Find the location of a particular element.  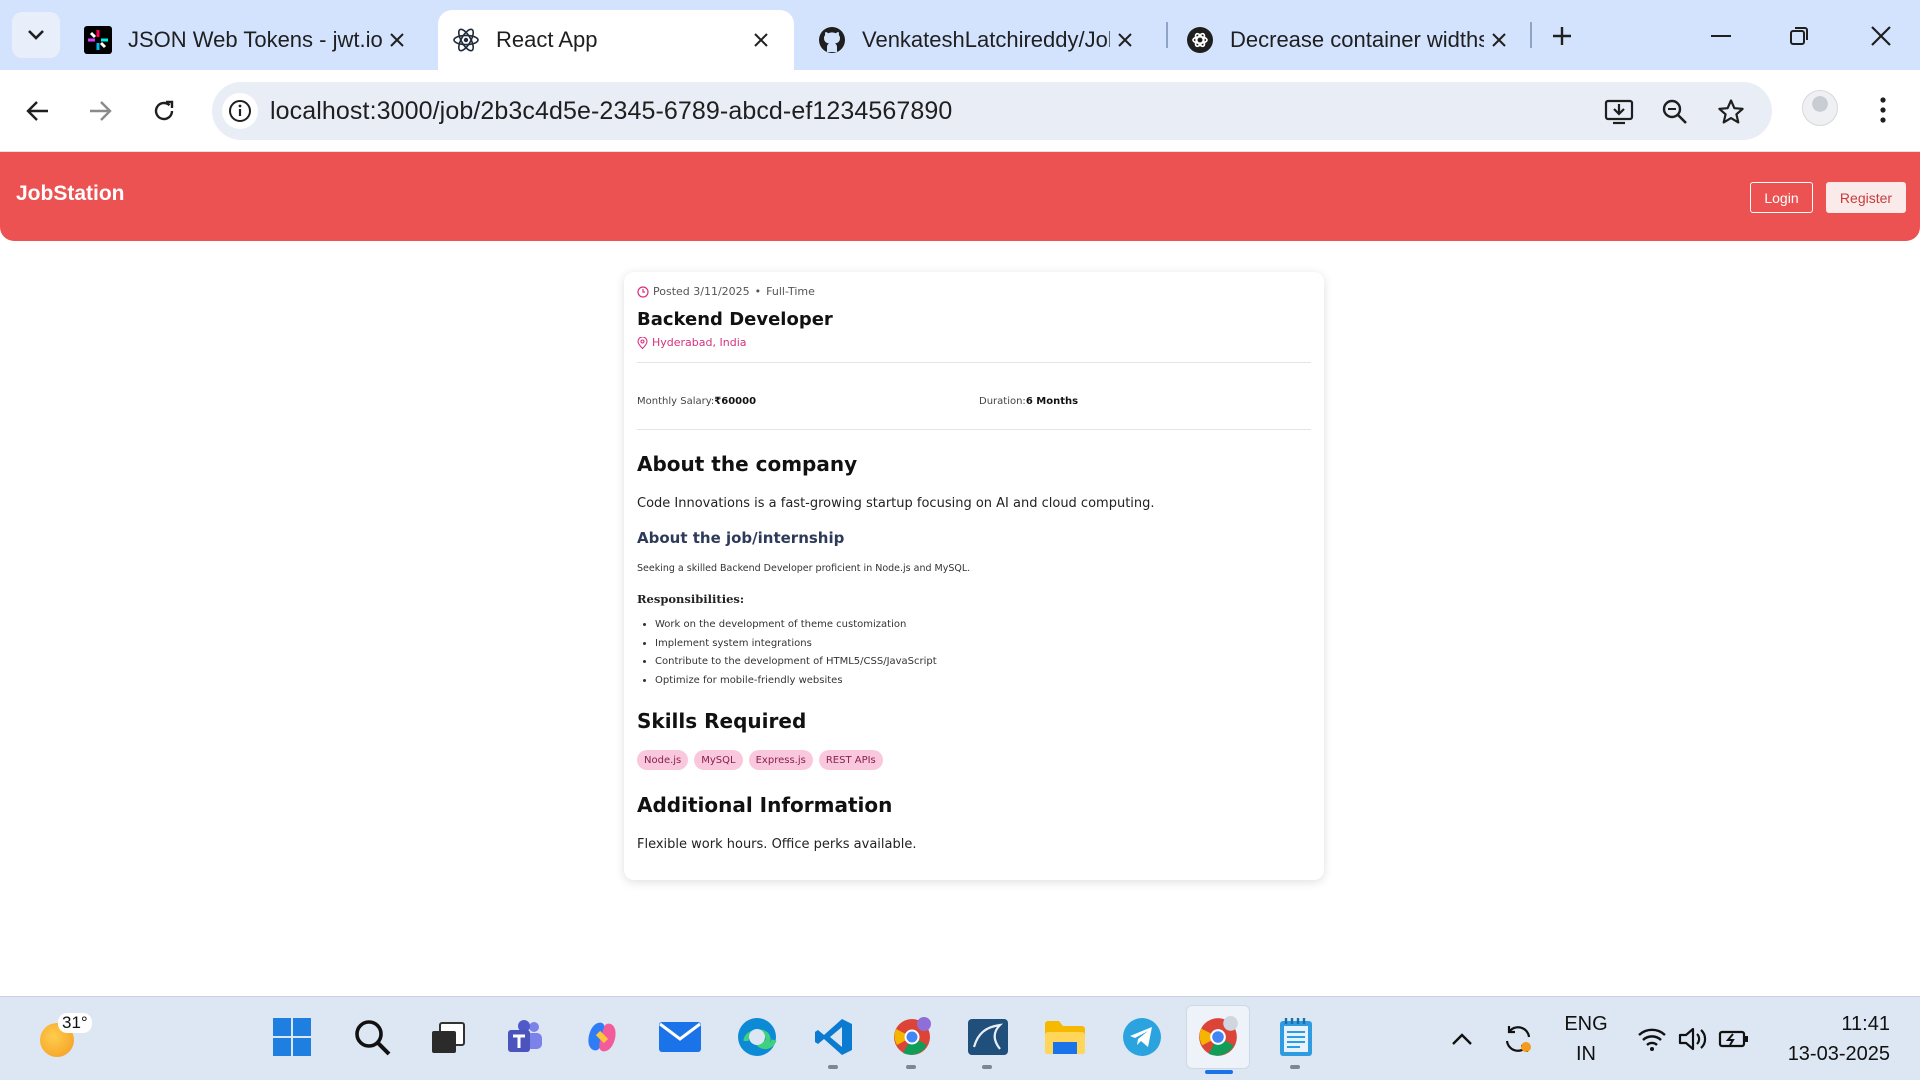

responsibilities-heading: Responsibilities: is located at coordinates (691, 599).